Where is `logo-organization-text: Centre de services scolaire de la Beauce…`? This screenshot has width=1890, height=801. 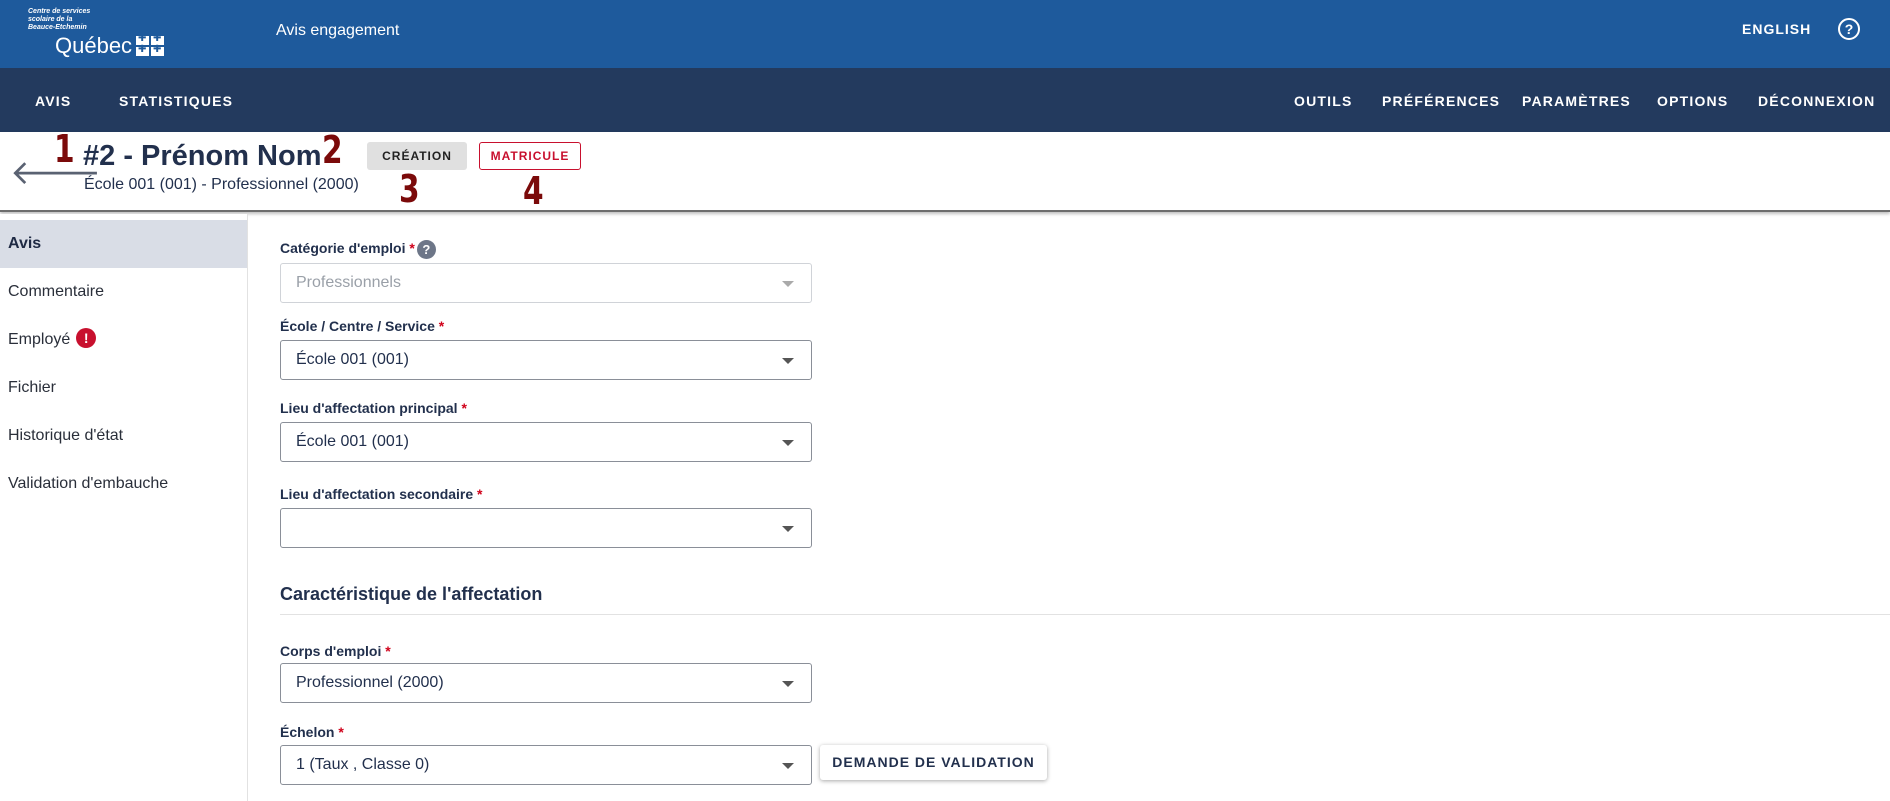 logo-organization-text: Centre de services scolaire de la Beauce… is located at coordinates (59, 19).